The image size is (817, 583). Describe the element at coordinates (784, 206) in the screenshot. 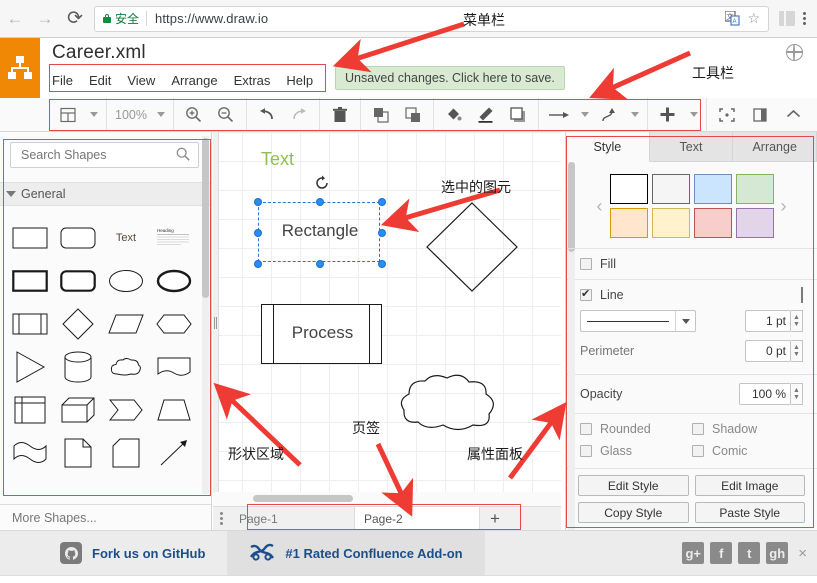

I see `chevron-right-icon: ›` at that location.